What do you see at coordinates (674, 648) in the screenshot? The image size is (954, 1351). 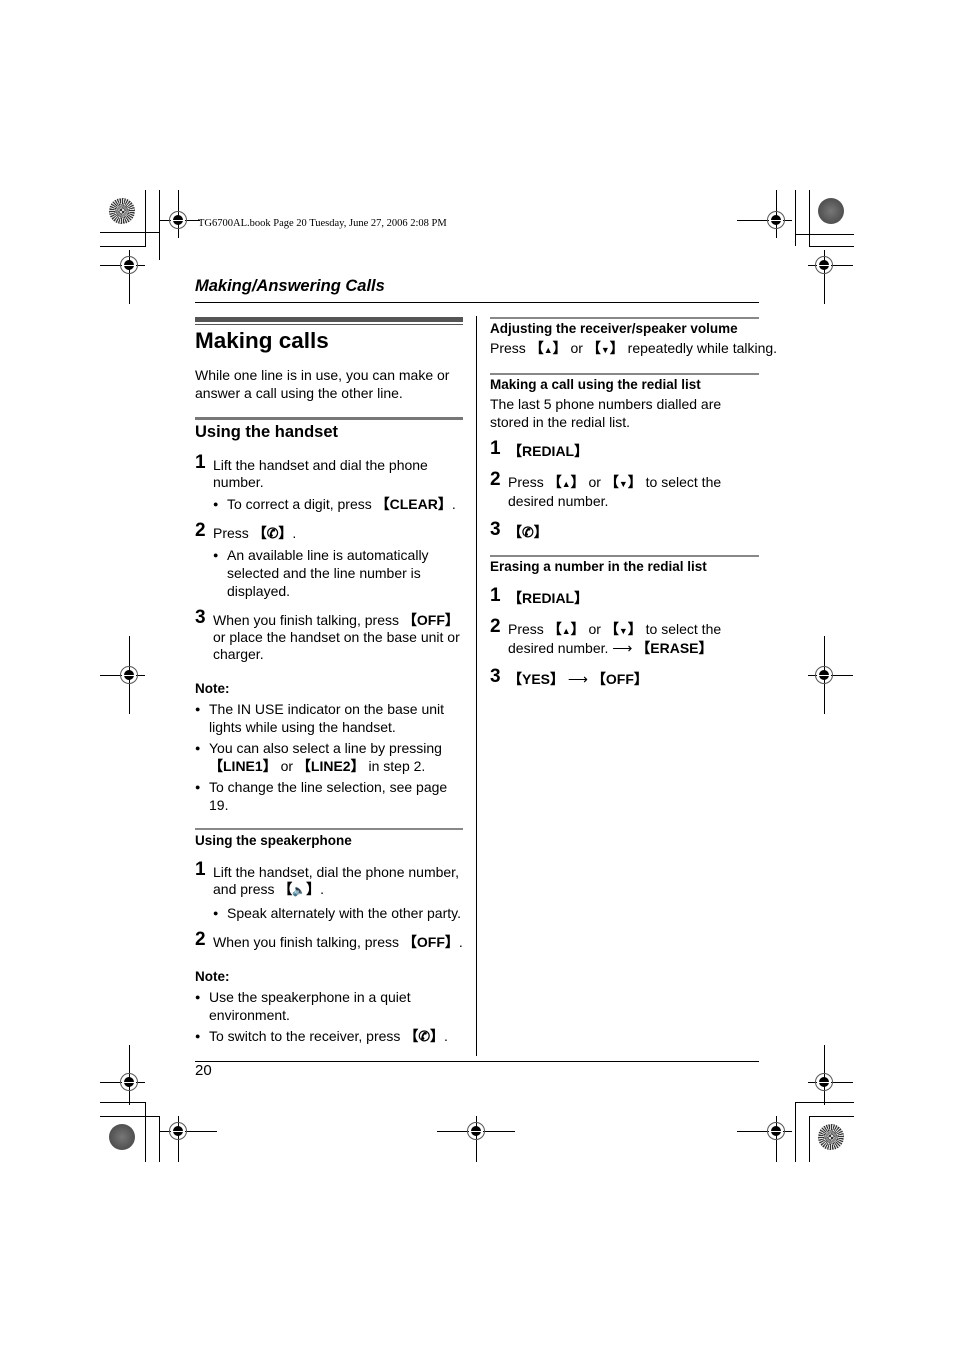 I see `erase-key: 【ERASE】` at bounding box center [674, 648].